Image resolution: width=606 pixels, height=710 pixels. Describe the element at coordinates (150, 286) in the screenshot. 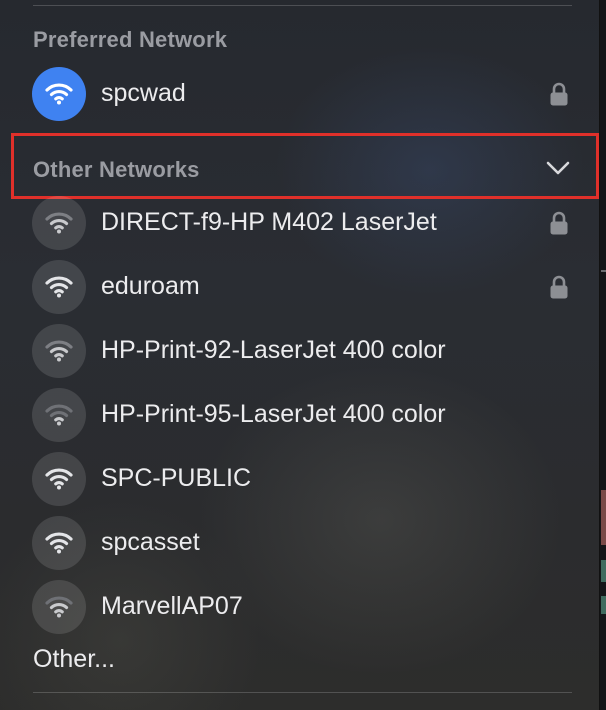

I see `network-name: eduroam` at that location.